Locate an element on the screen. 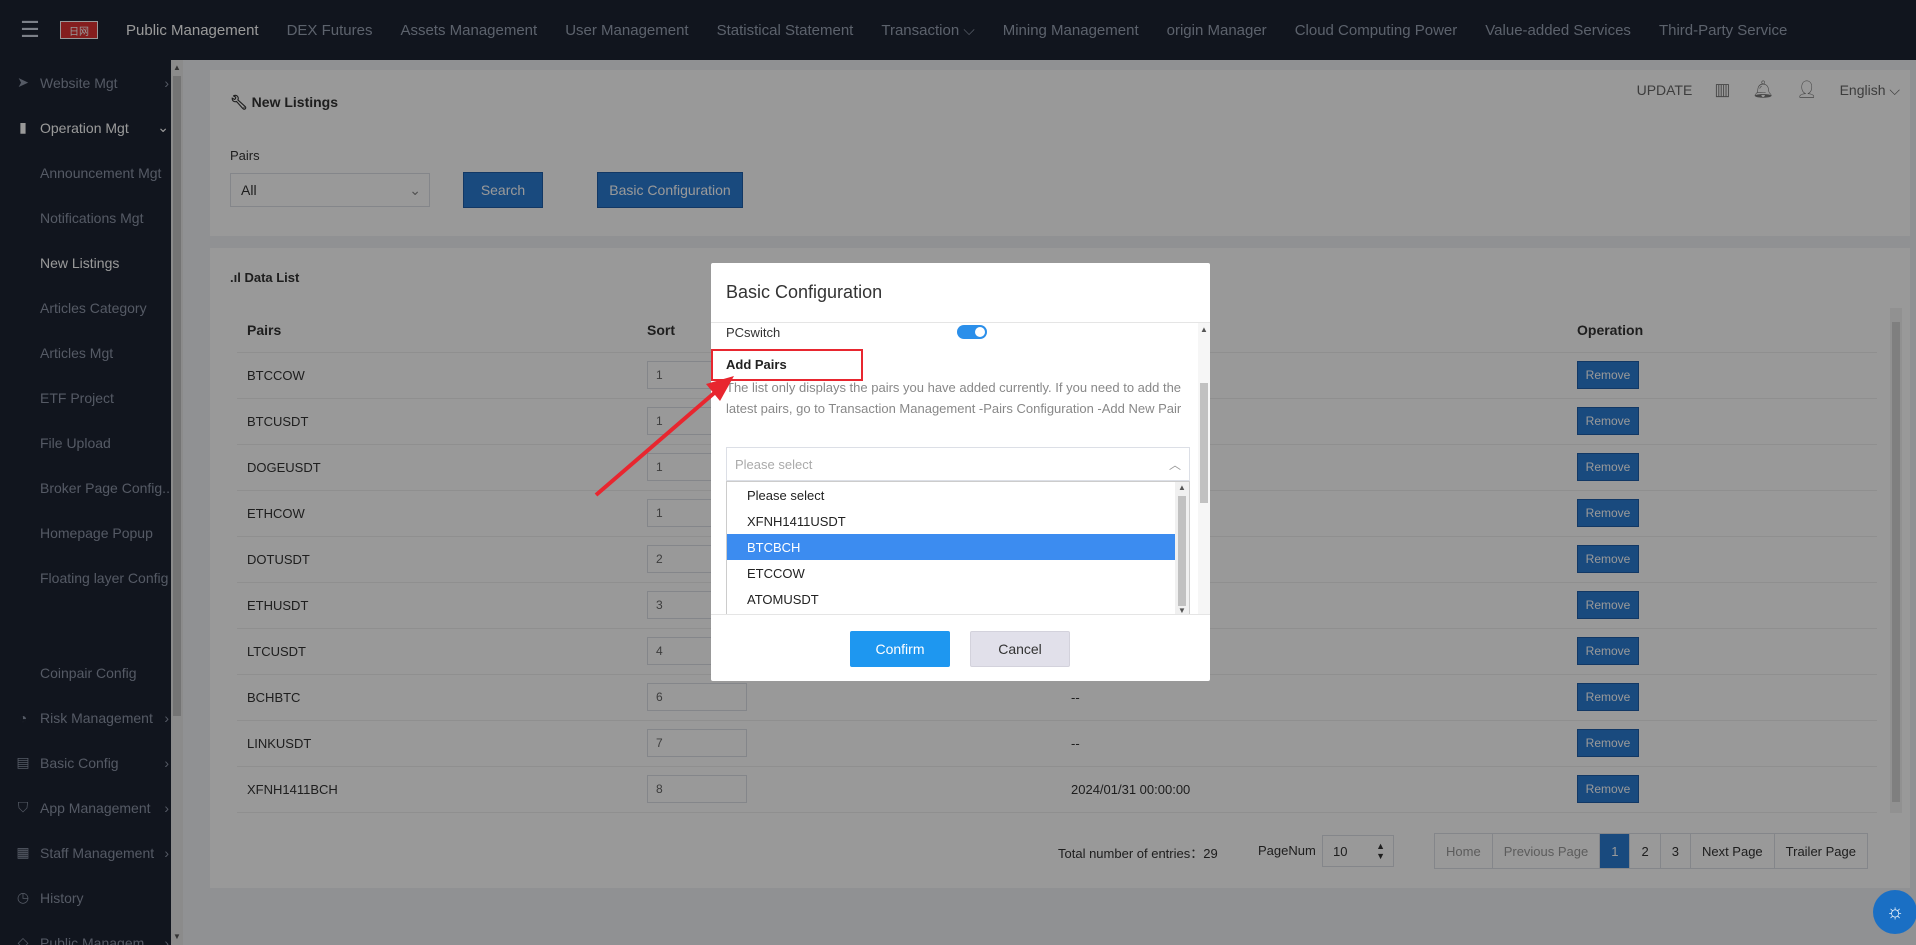 Image resolution: width=1916 pixels, height=945 pixels. toggle-knob is located at coordinates (980, 332).